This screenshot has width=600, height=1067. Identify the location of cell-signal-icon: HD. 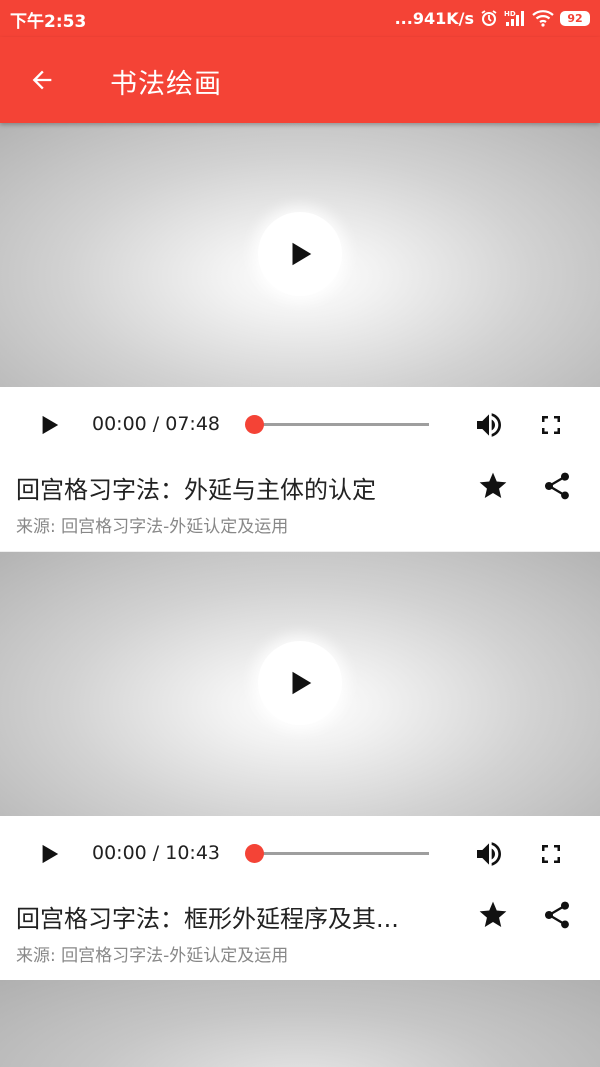
(515, 18).